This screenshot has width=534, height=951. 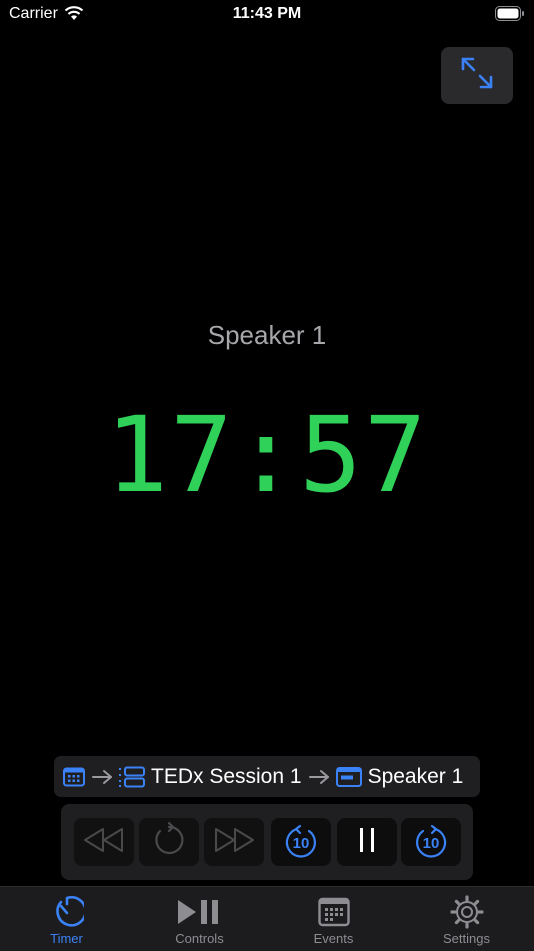 I want to click on countdown-time: 17:57, so click(x=267, y=455).